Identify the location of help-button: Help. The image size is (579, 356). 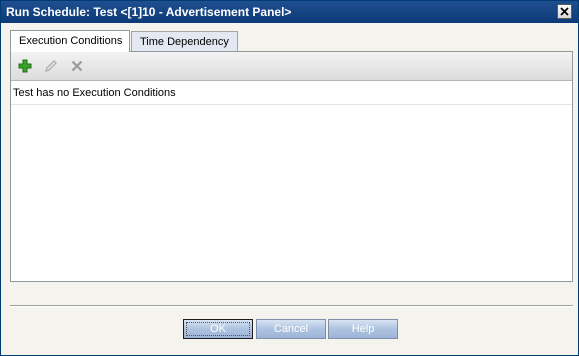
(363, 329).